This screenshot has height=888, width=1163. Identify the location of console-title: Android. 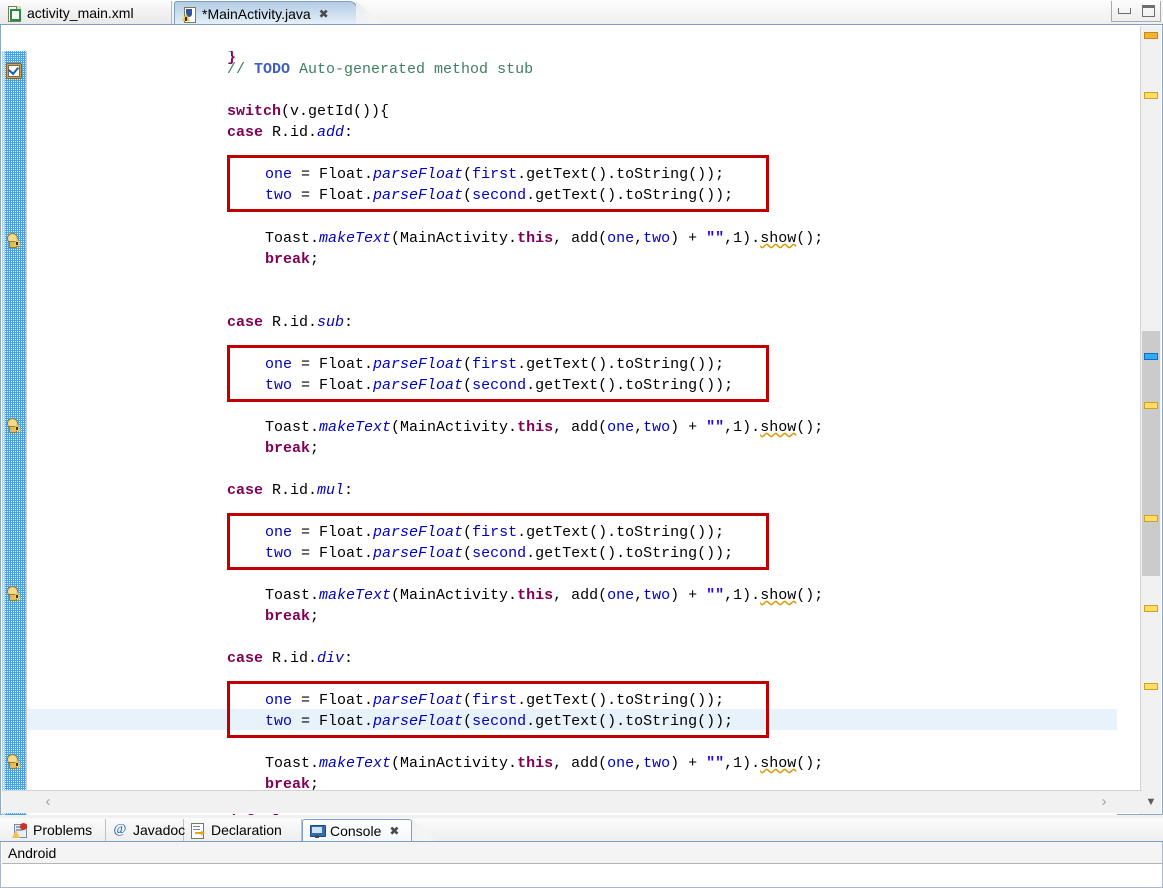
(582, 853).